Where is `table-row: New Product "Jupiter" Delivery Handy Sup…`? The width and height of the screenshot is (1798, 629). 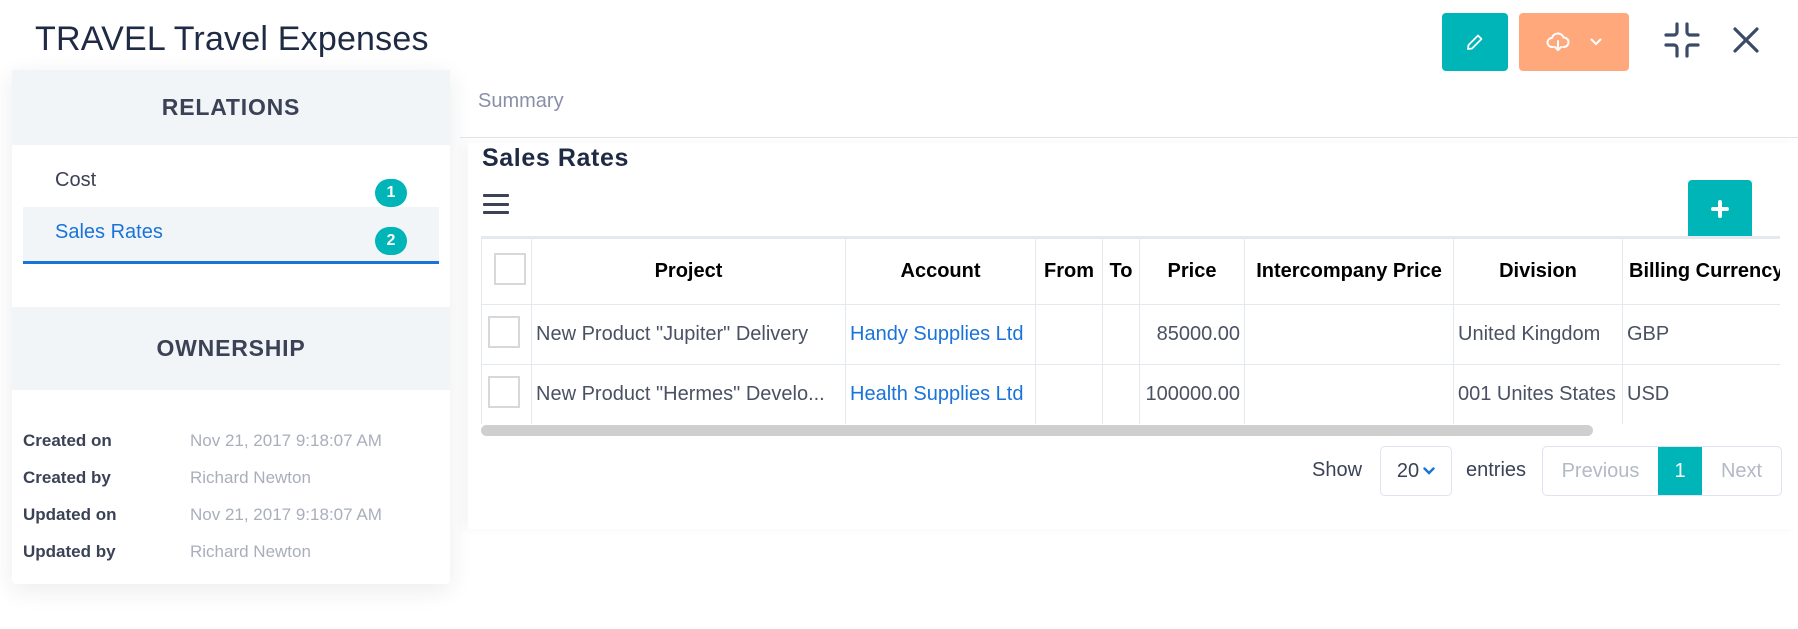 table-row: New Product "Jupiter" Delivery Handy Sup… is located at coordinates (1130, 334).